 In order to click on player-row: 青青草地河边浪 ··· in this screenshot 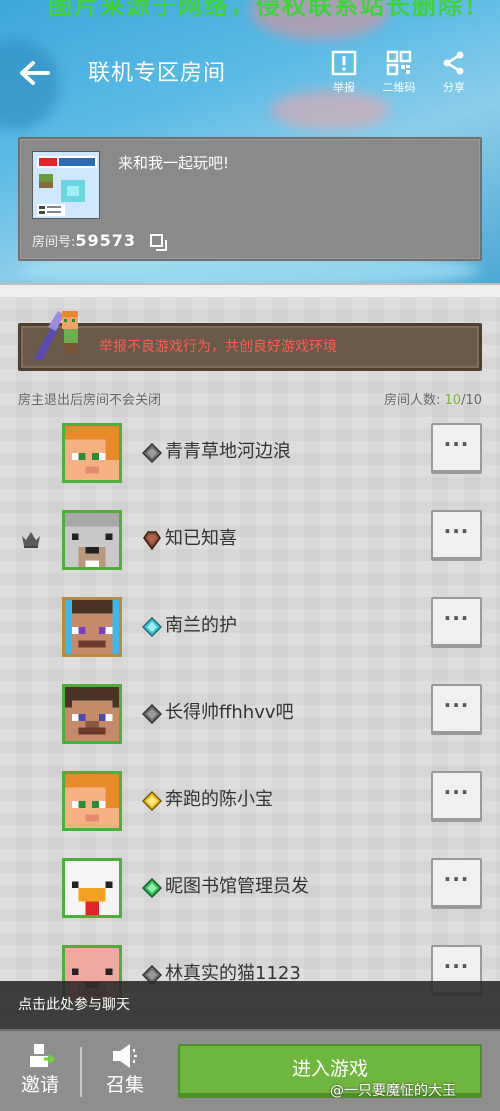, I will do `click(250, 455)`.